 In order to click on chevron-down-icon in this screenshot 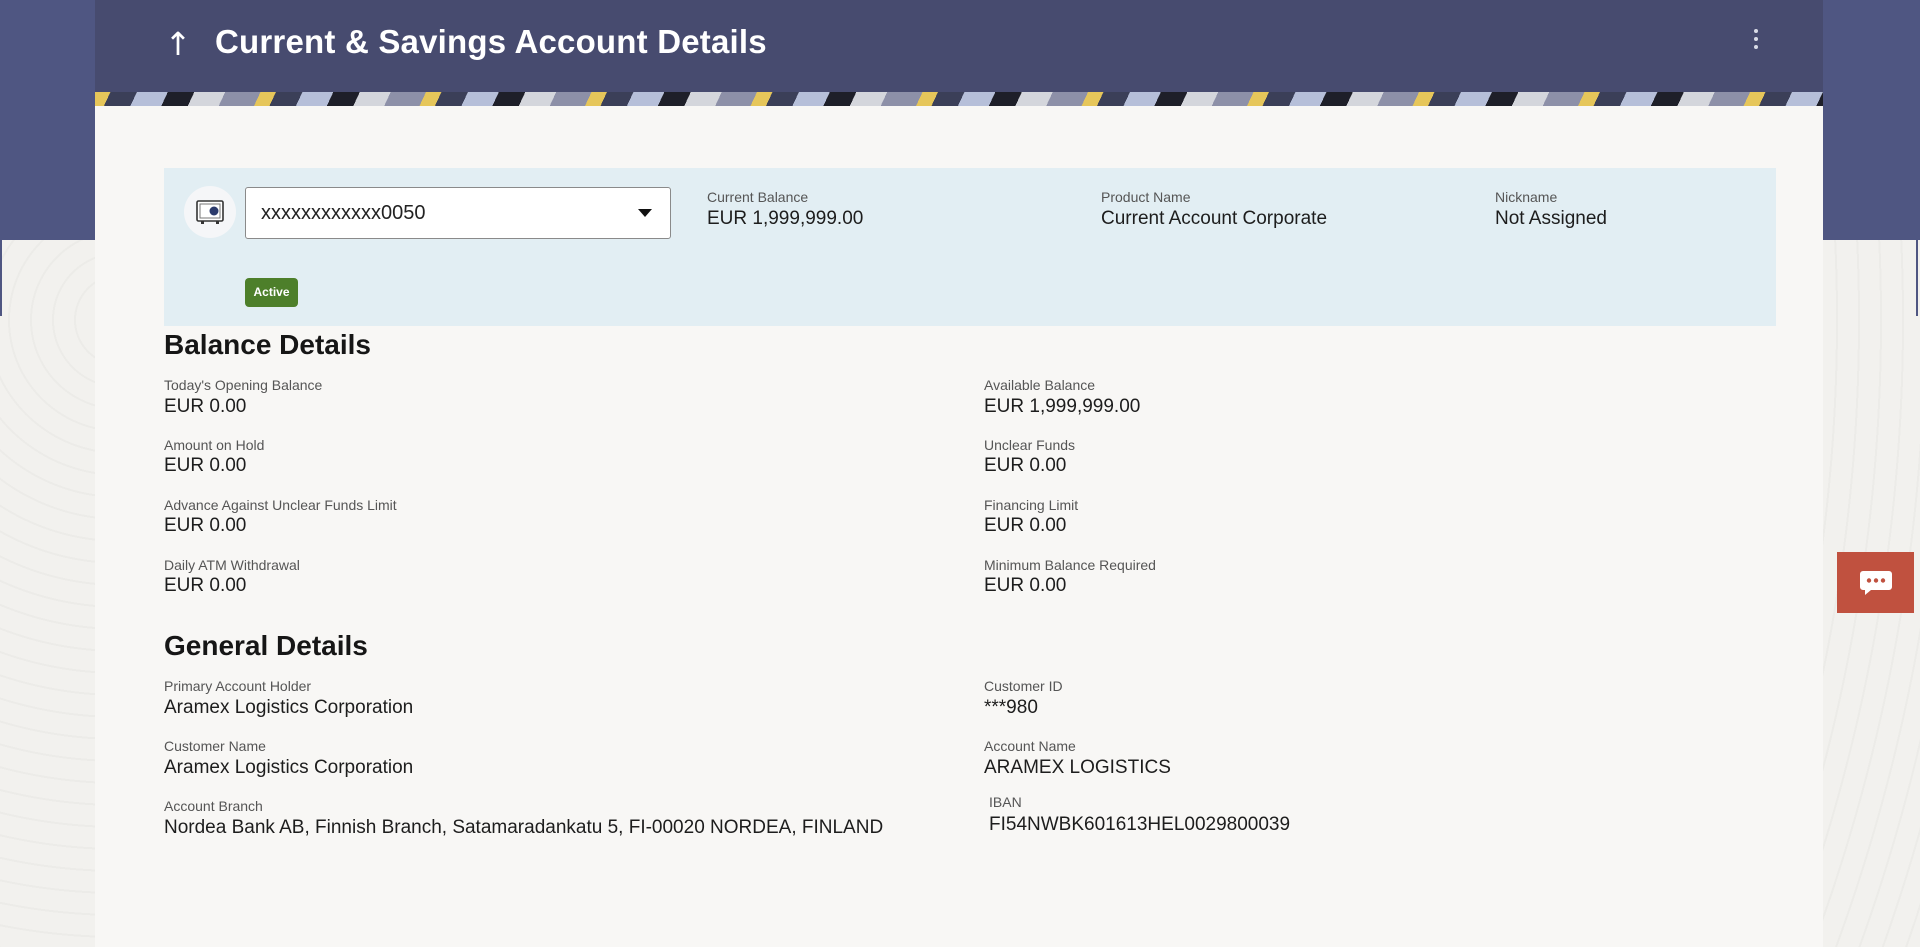, I will do `click(645, 213)`.